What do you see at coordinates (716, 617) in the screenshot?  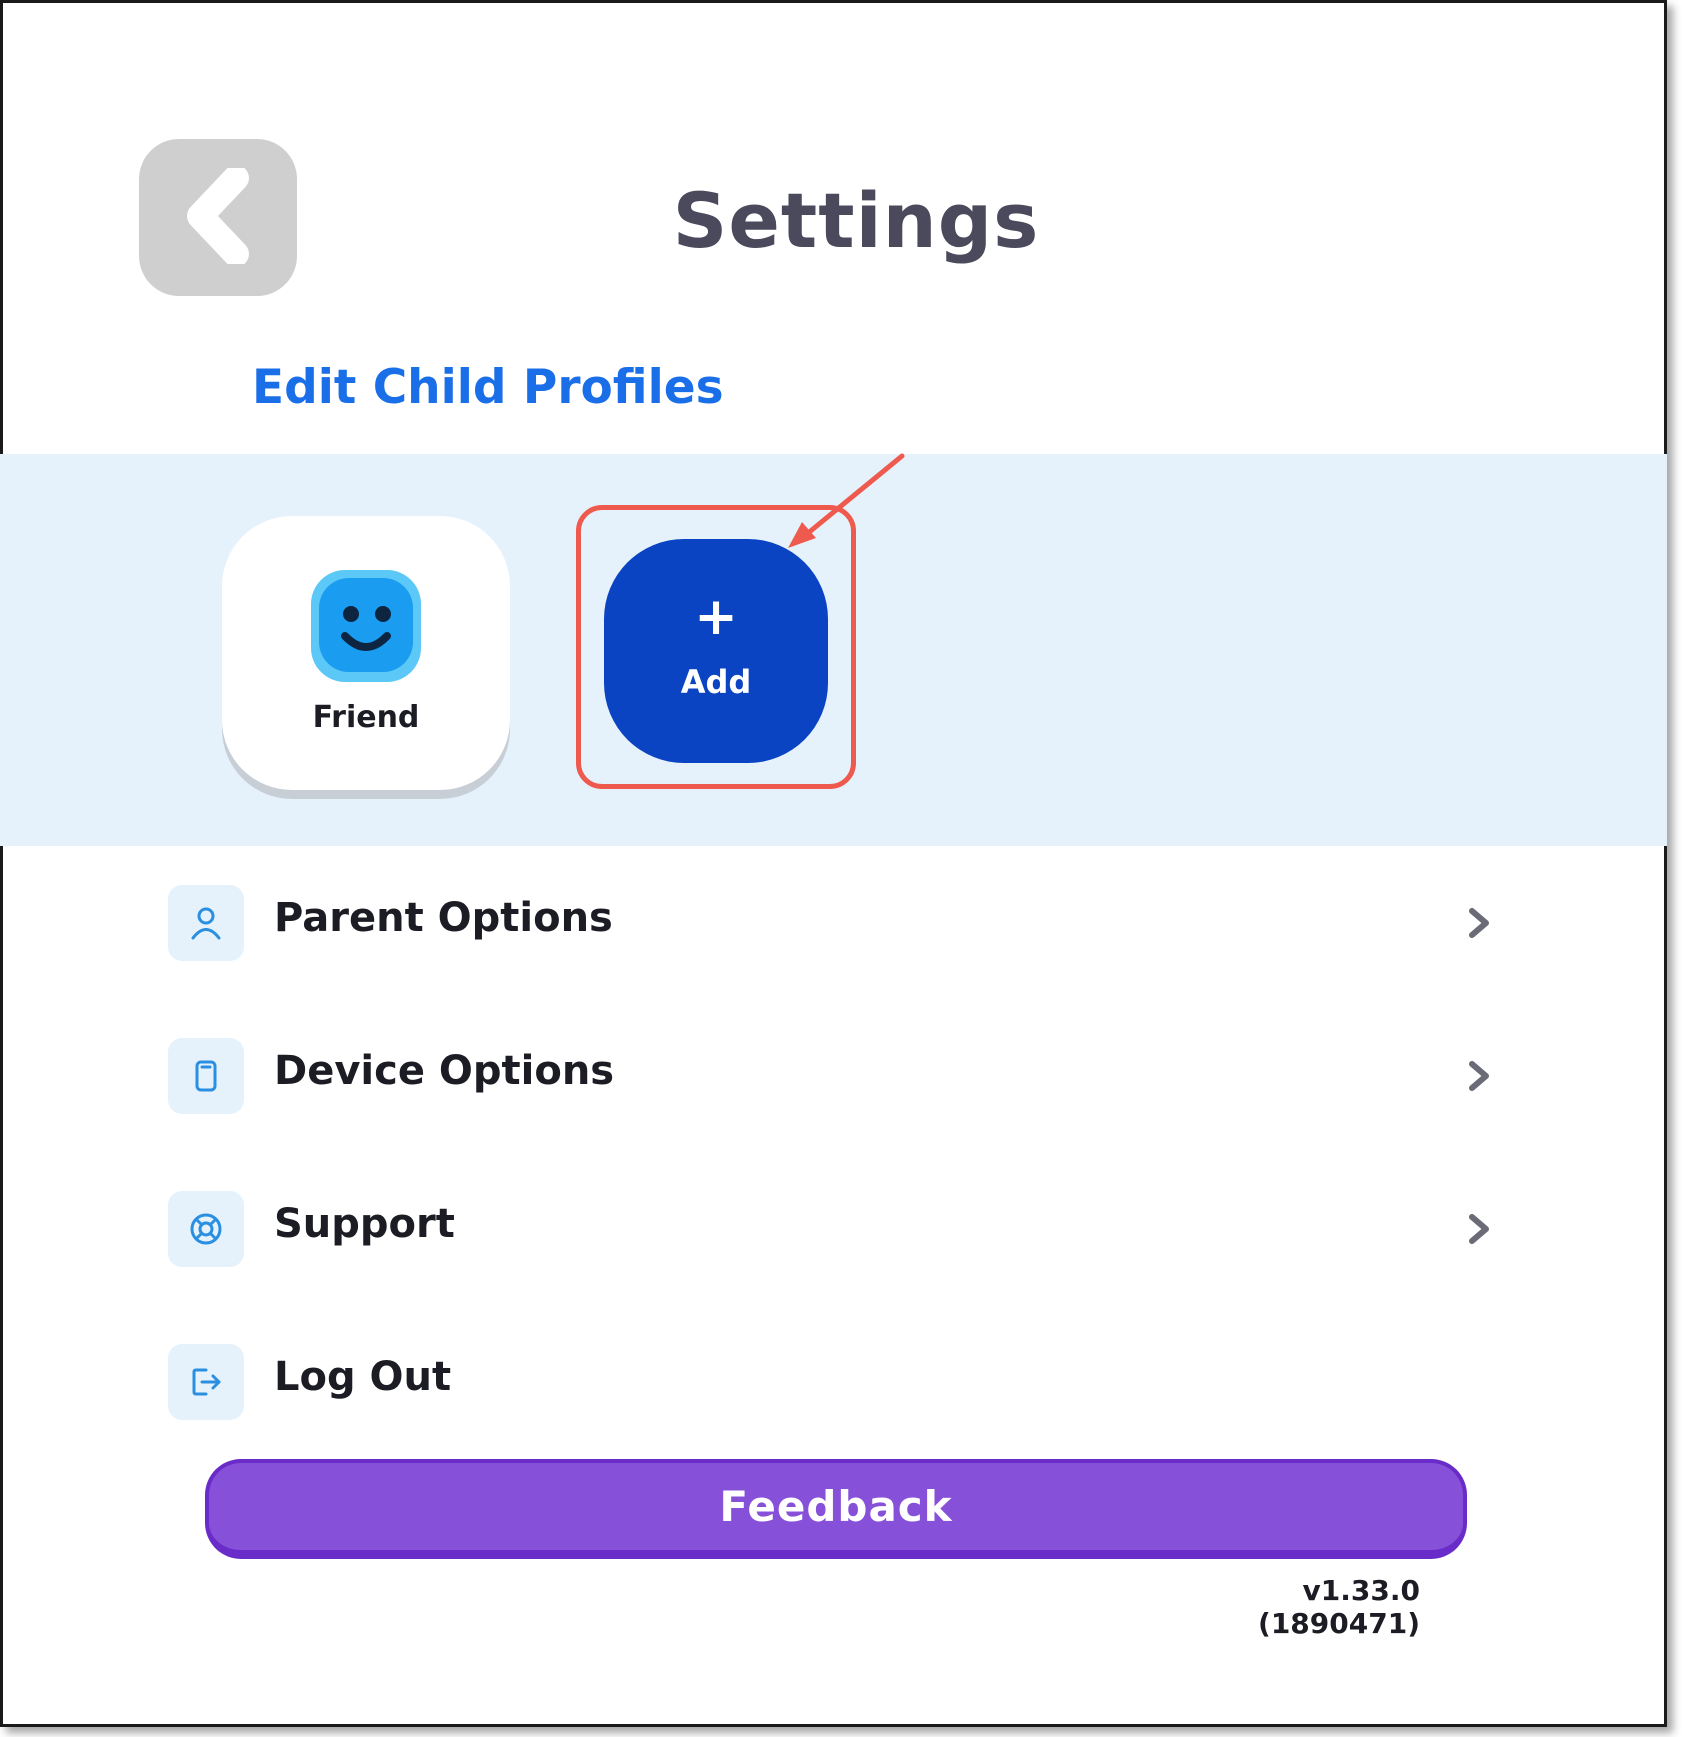 I see `plus-icon: +` at bounding box center [716, 617].